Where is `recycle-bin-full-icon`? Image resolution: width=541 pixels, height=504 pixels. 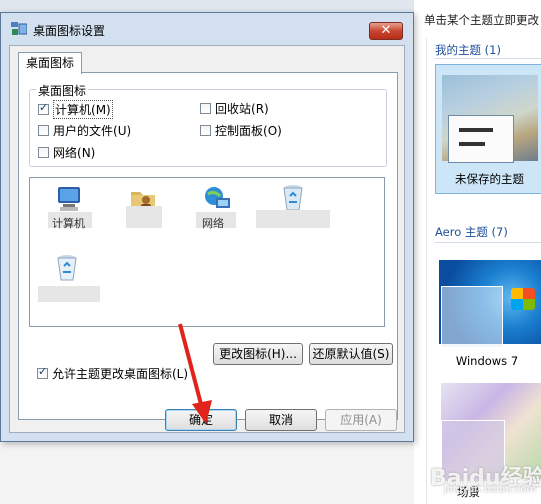 recycle-bin-full-icon is located at coordinates (293, 197).